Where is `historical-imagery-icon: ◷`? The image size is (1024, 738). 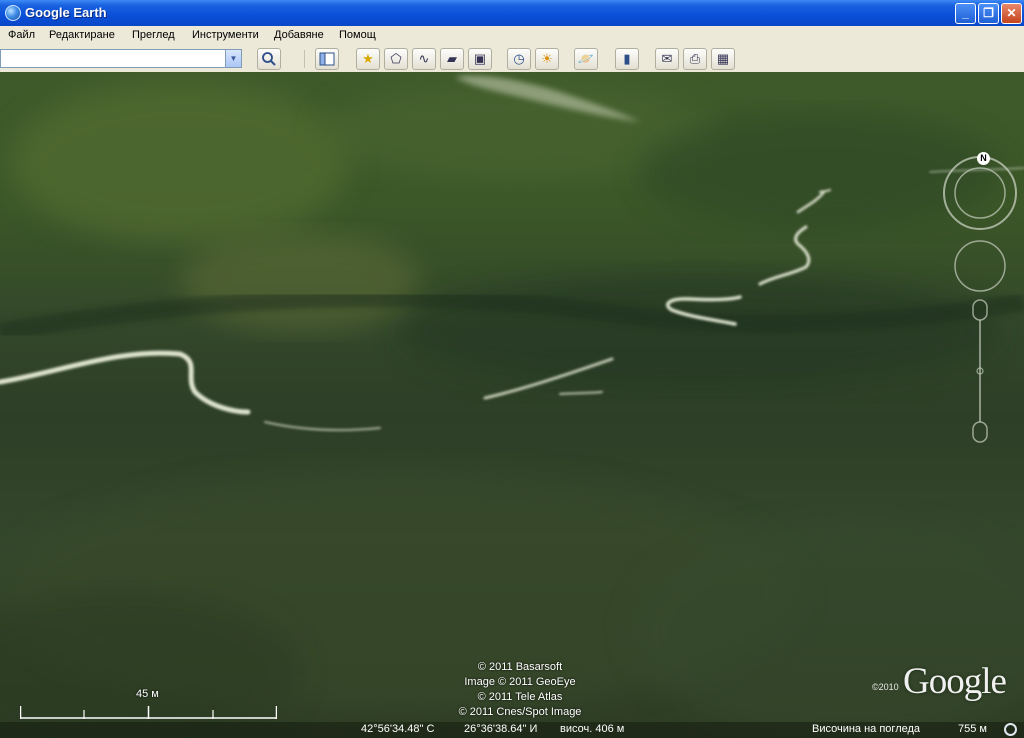 historical-imagery-icon: ◷ is located at coordinates (519, 58).